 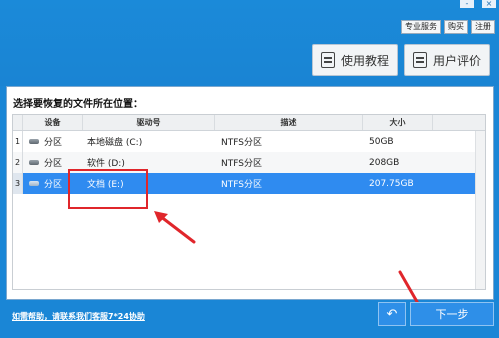 I want to click on col-desc-header: 描述, so click(x=289, y=122).